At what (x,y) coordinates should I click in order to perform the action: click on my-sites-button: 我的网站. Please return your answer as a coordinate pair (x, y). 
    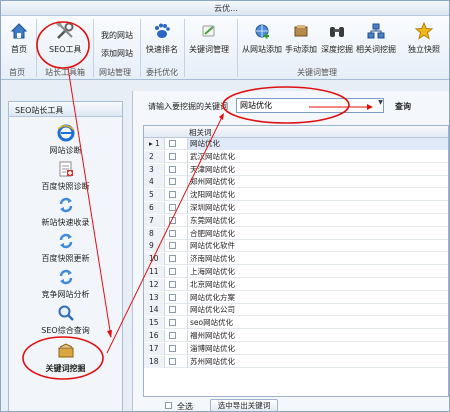
    Looking at the image, I should click on (117, 35).